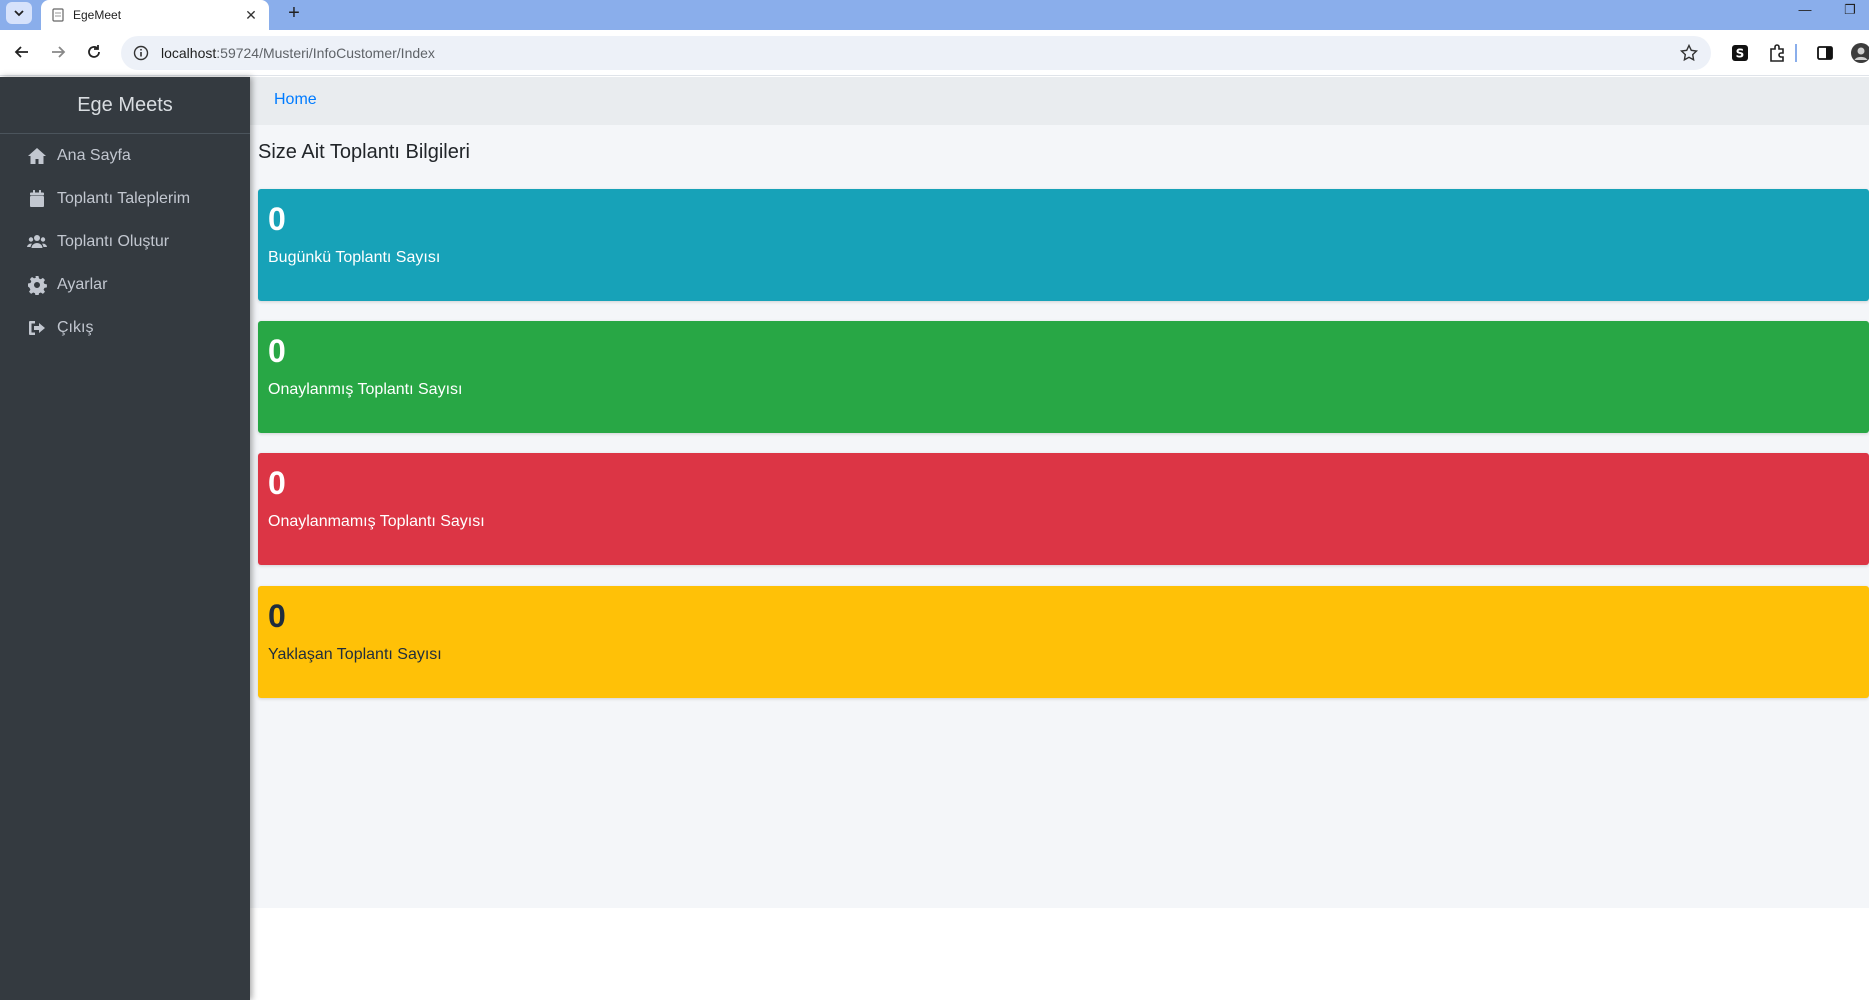 The image size is (1869, 1000). Describe the element at coordinates (37, 285) in the screenshot. I see `gear-icon` at that location.